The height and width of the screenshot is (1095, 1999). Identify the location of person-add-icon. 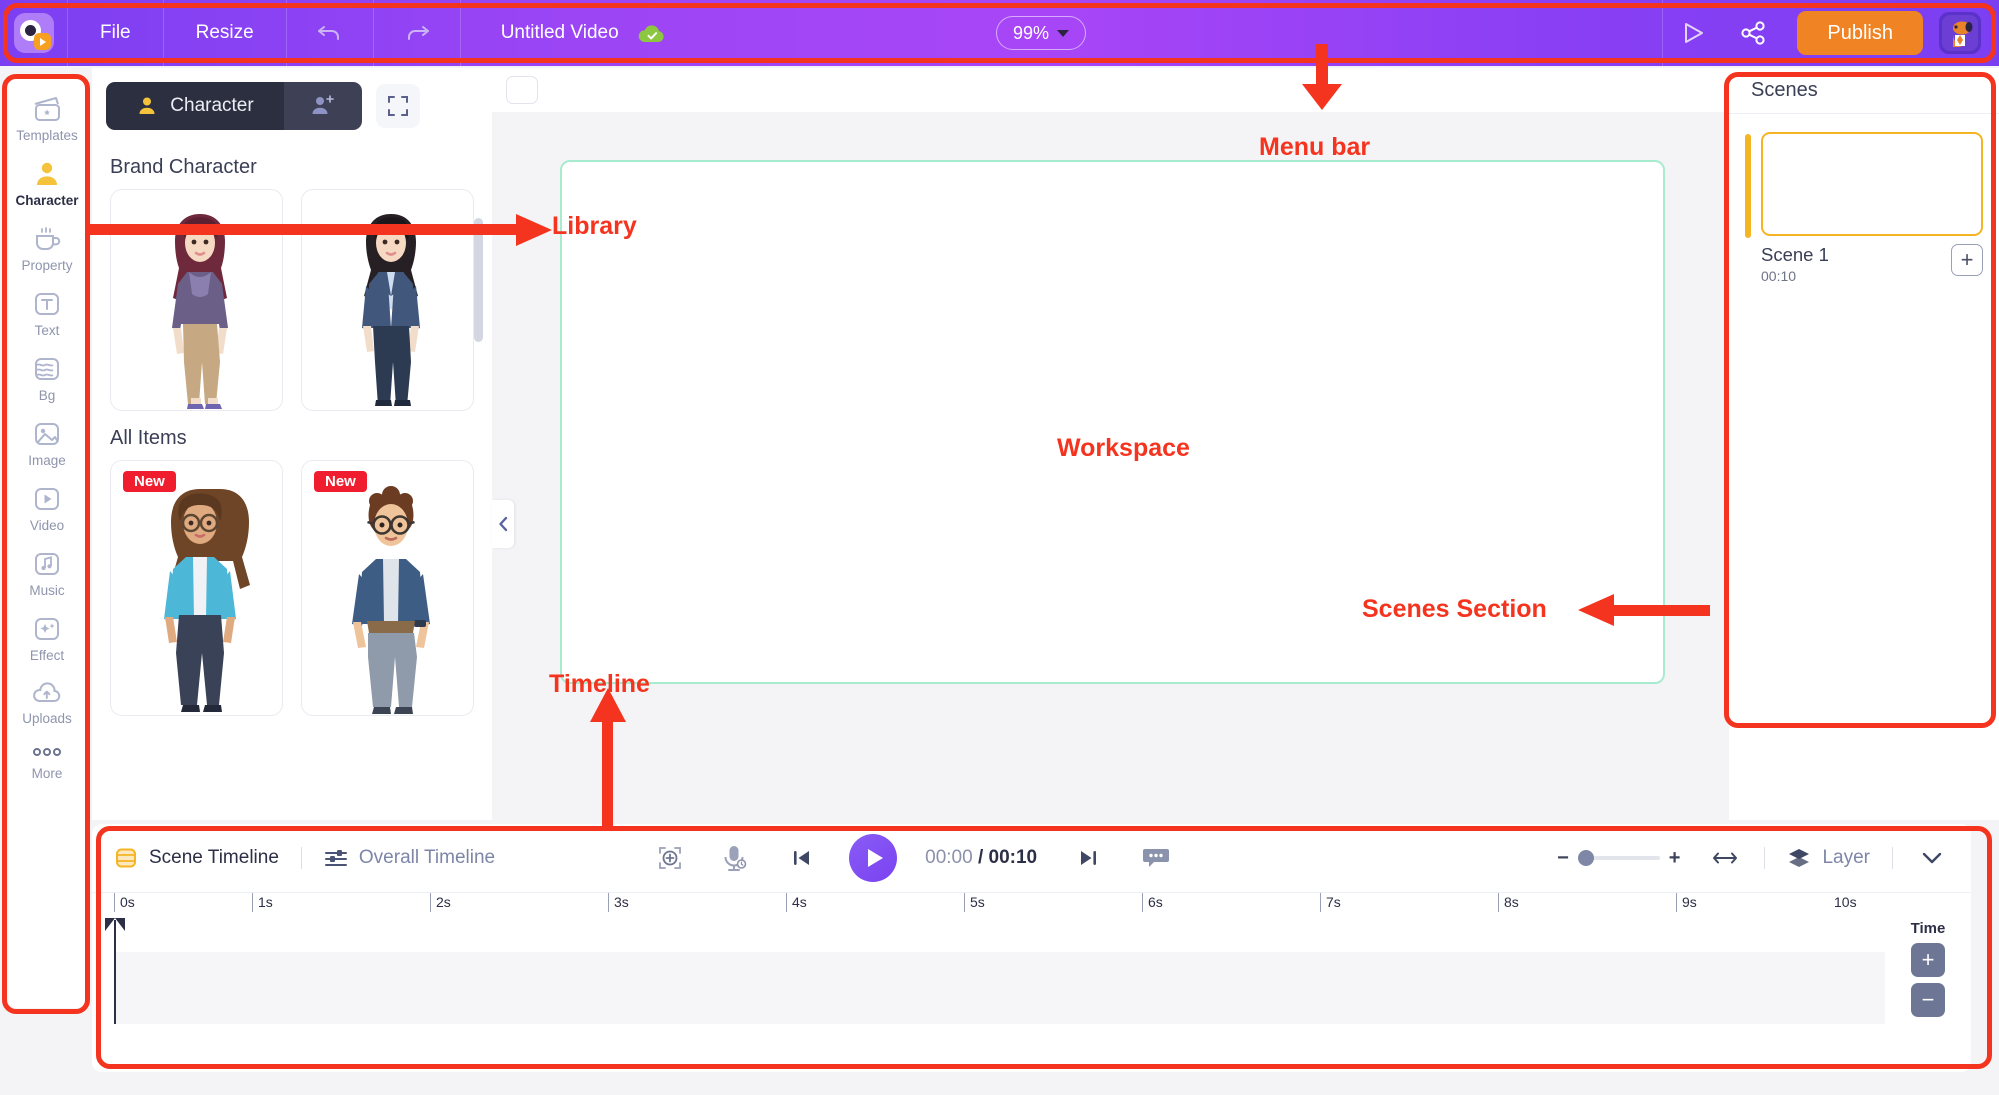
(323, 104).